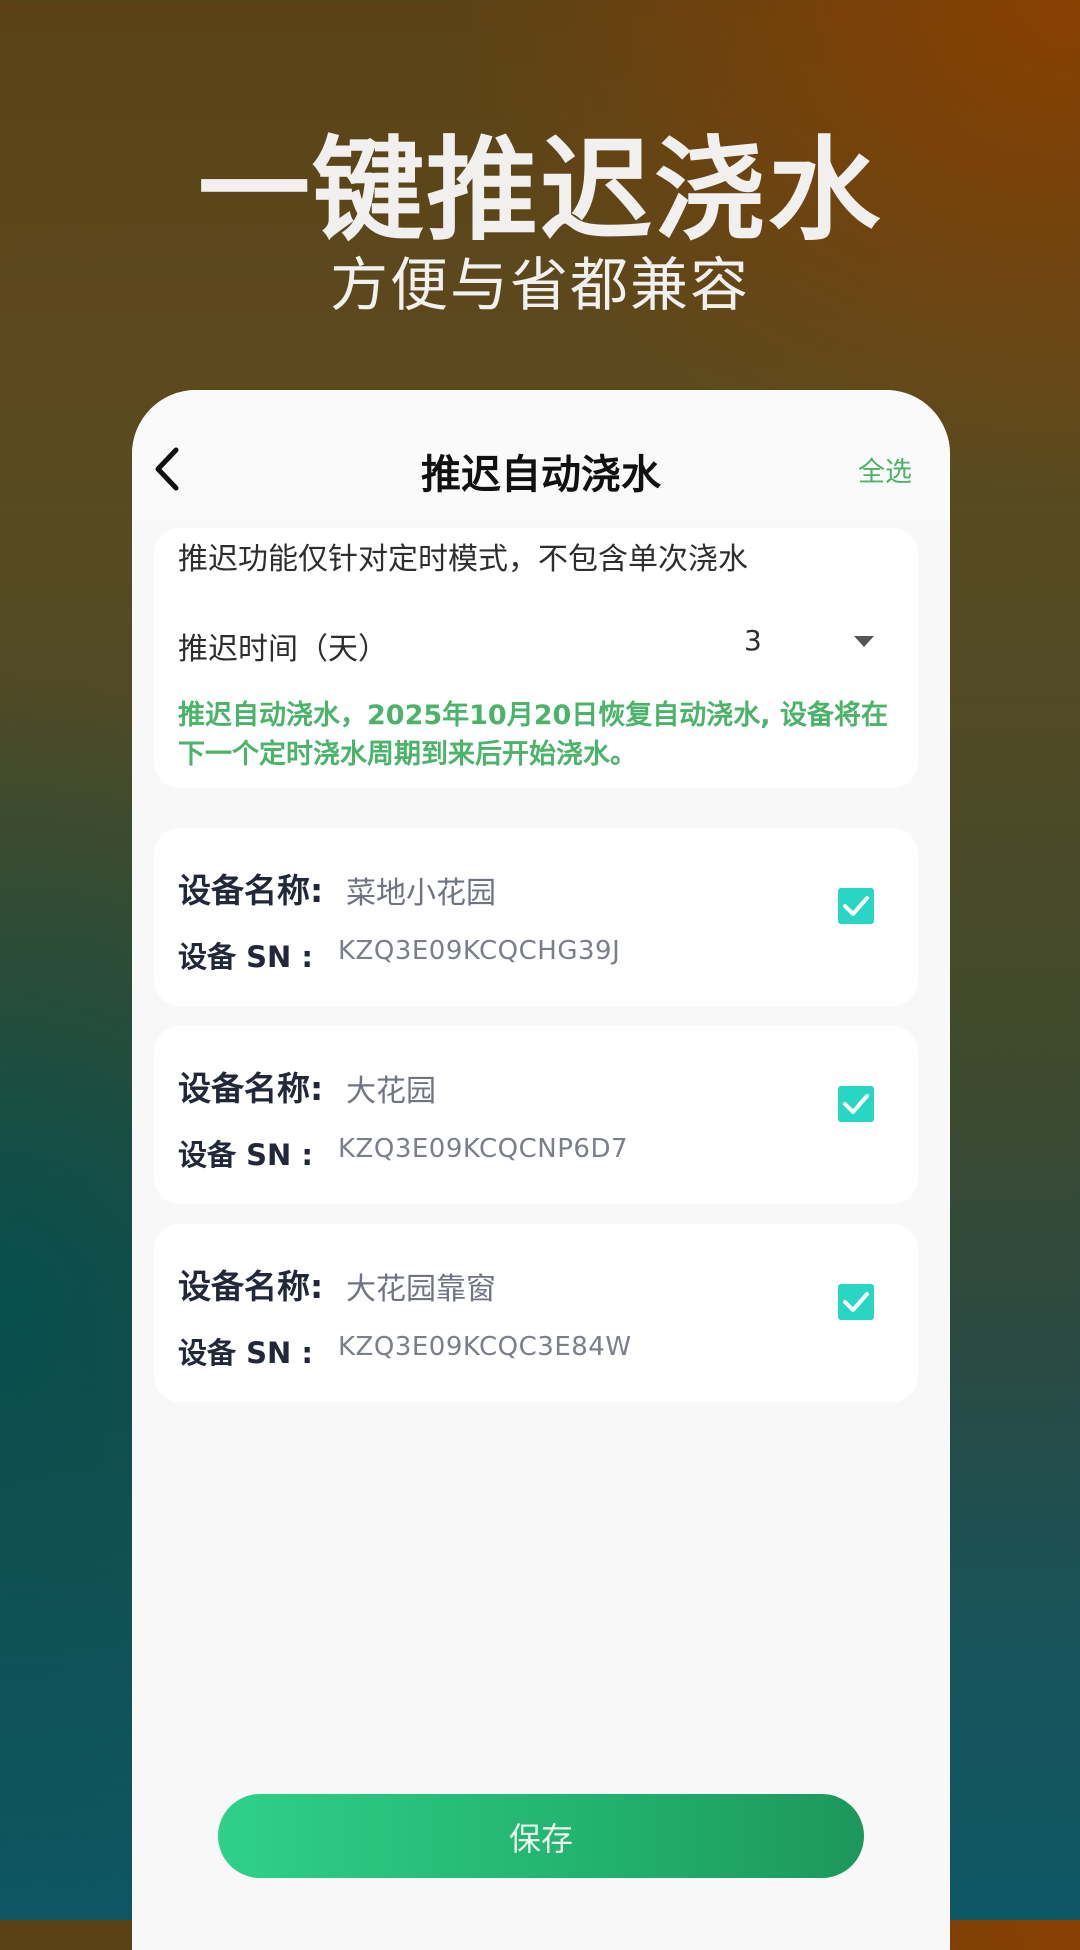  Describe the element at coordinates (391, 1091) in the screenshot. I see `device-name: 大花园` at that location.